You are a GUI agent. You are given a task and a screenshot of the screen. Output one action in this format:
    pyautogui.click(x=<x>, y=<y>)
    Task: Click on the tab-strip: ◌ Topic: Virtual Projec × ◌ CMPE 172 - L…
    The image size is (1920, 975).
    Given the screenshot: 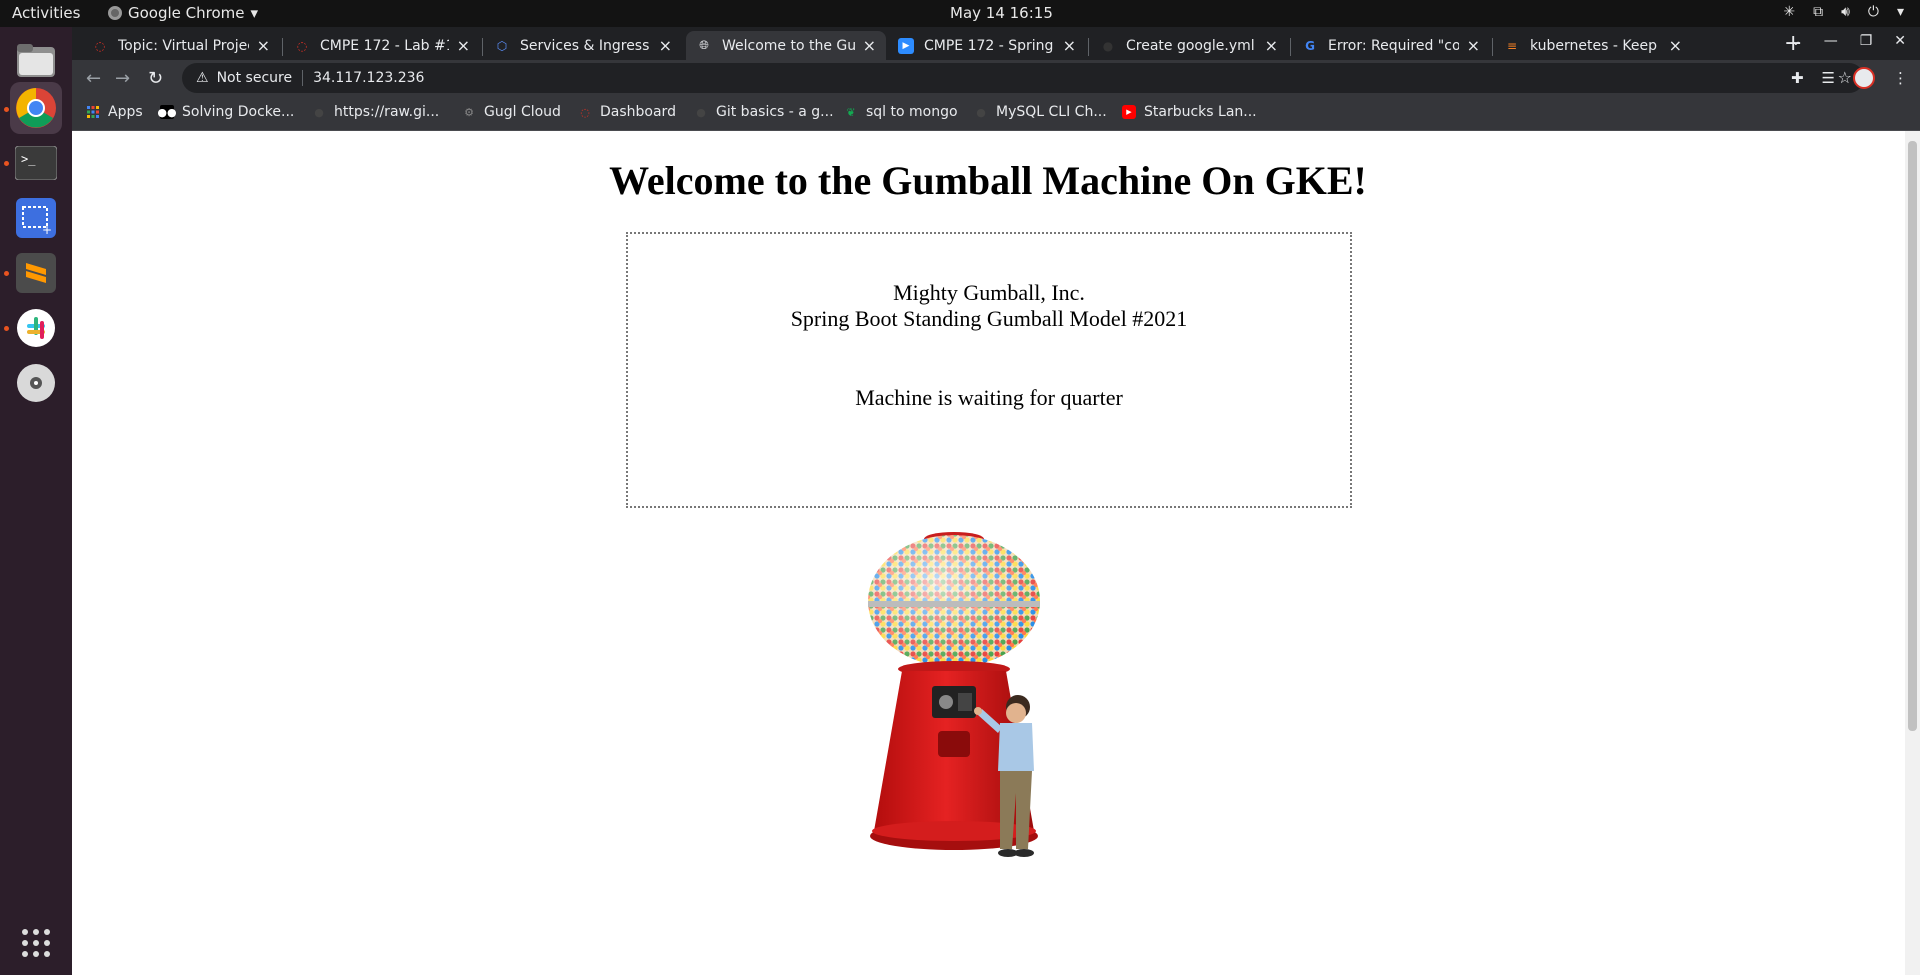 What is the action you would take?
    pyautogui.click(x=996, y=43)
    